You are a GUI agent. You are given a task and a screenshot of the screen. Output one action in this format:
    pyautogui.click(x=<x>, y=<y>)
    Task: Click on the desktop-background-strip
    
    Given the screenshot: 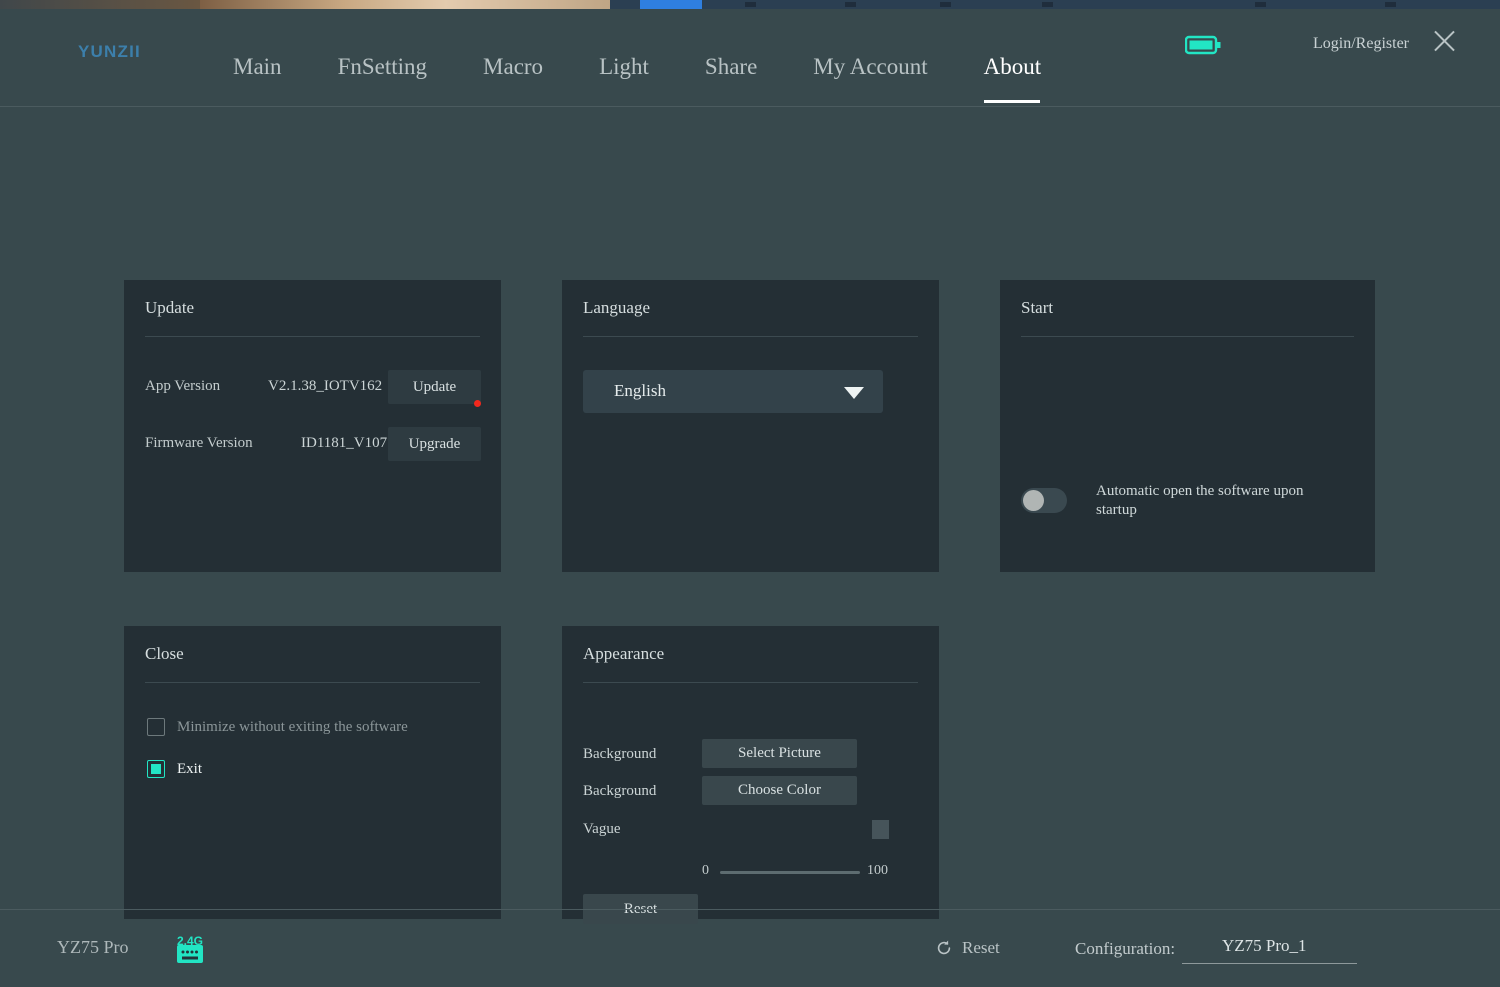 What is the action you would take?
    pyautogui.click(x=750, y=4)
    